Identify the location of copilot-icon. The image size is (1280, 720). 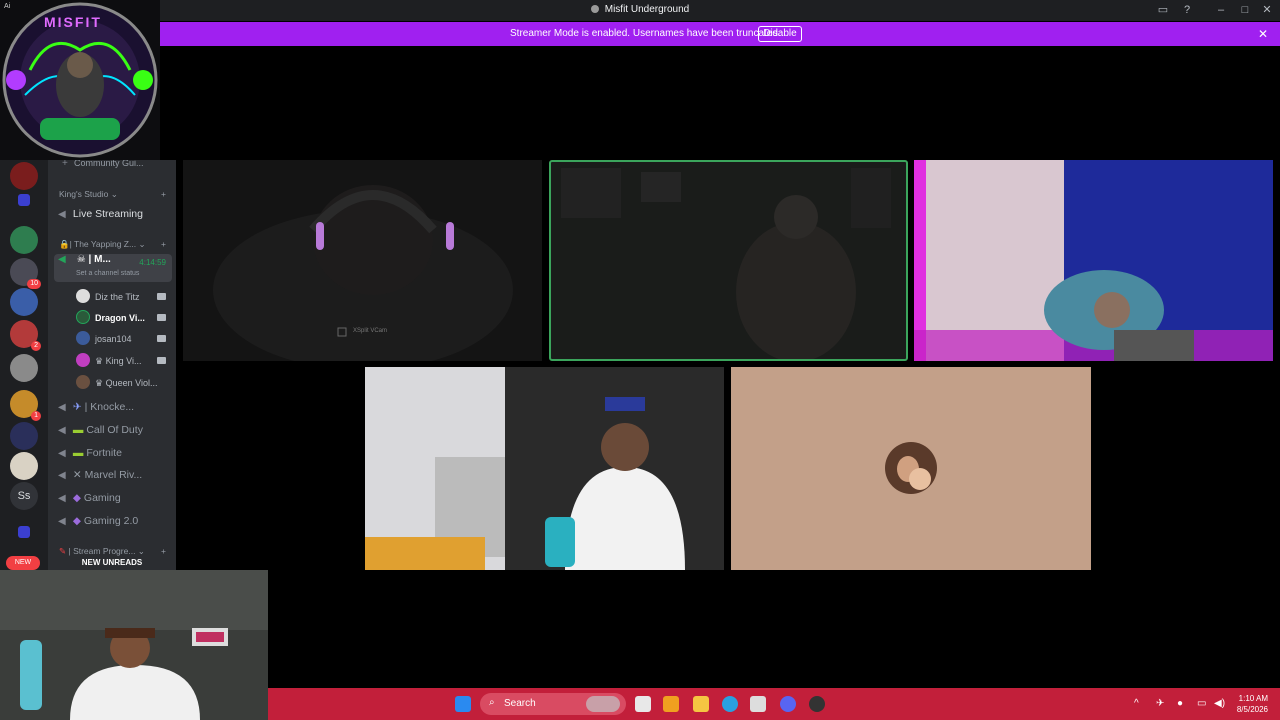
(671, 704).